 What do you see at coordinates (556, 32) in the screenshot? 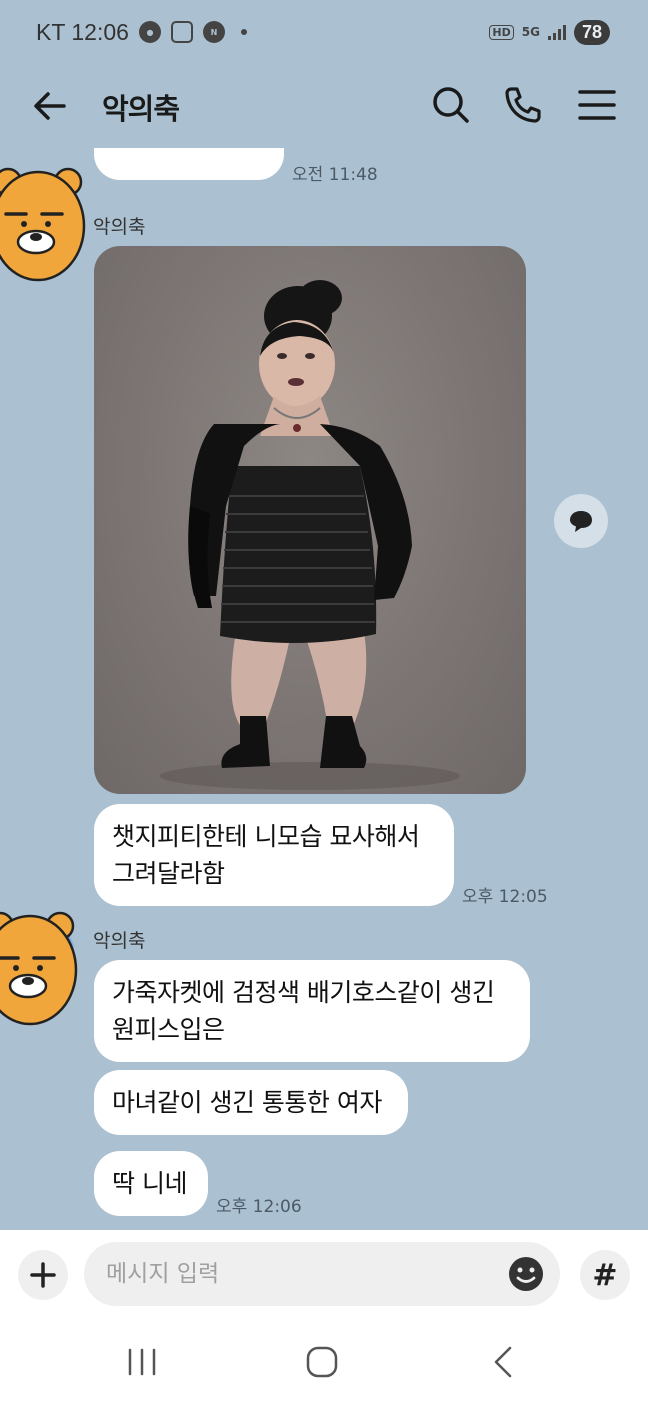
I see `signal-icon` at bounding box center [556, 32].